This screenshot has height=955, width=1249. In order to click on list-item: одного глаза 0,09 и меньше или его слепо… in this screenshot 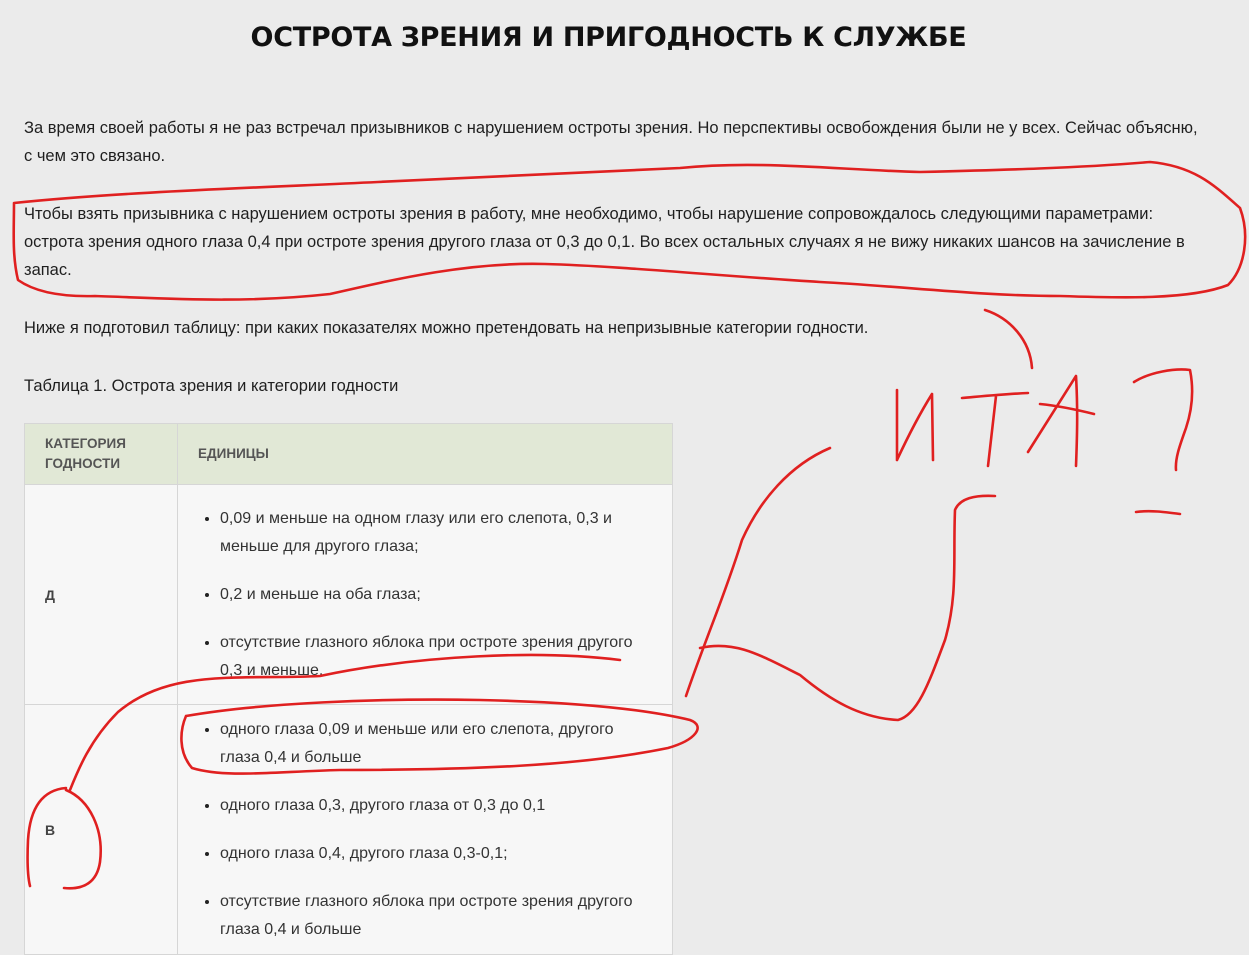, I will do `click(436, 744)`.